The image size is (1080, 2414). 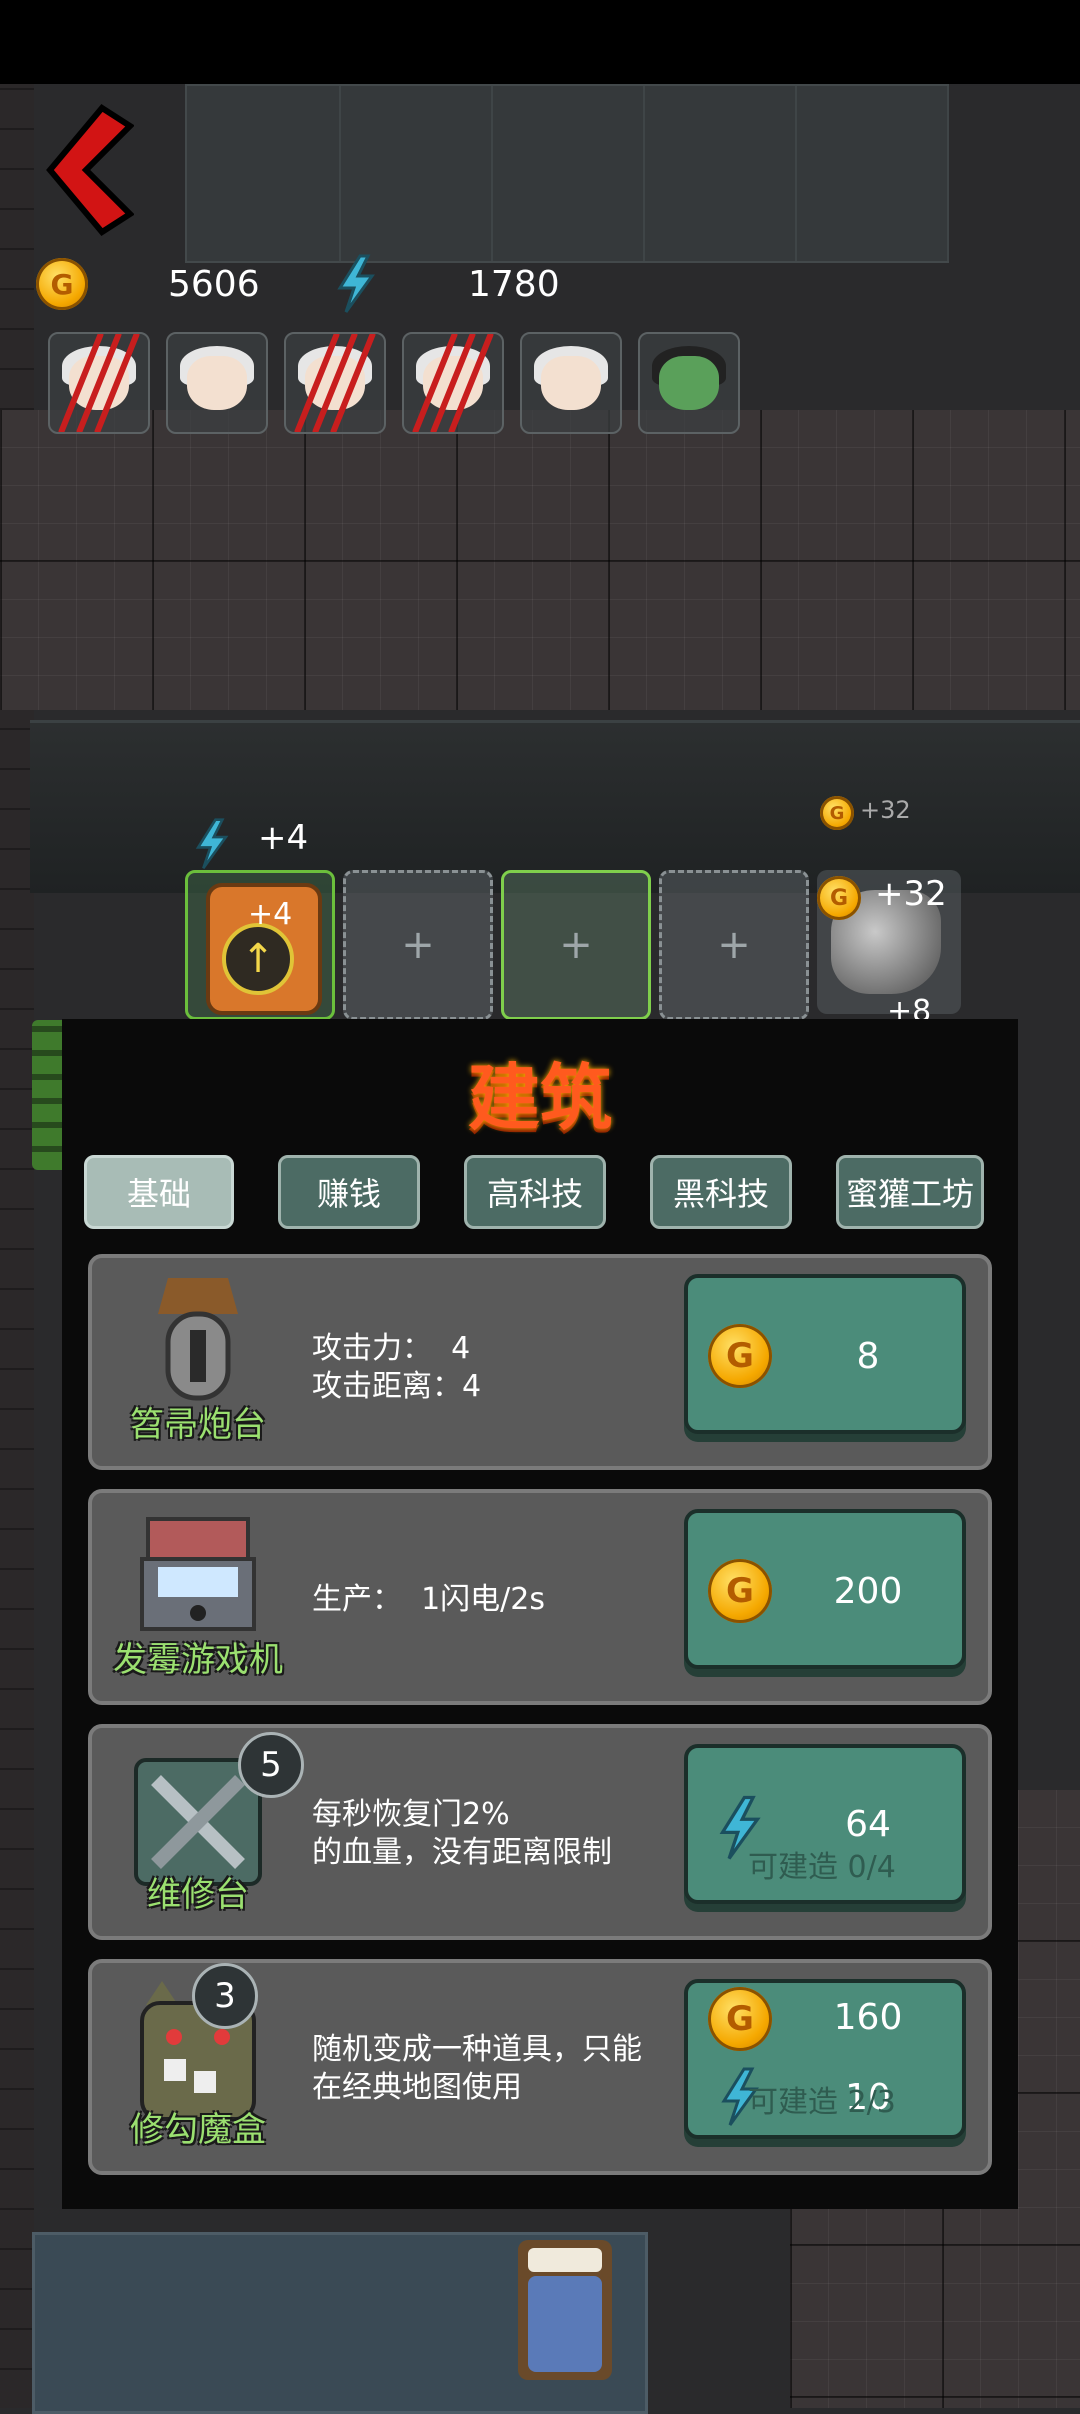 I want to click on build-limit: 可建造 2/3, so click(x=822, y=2102).